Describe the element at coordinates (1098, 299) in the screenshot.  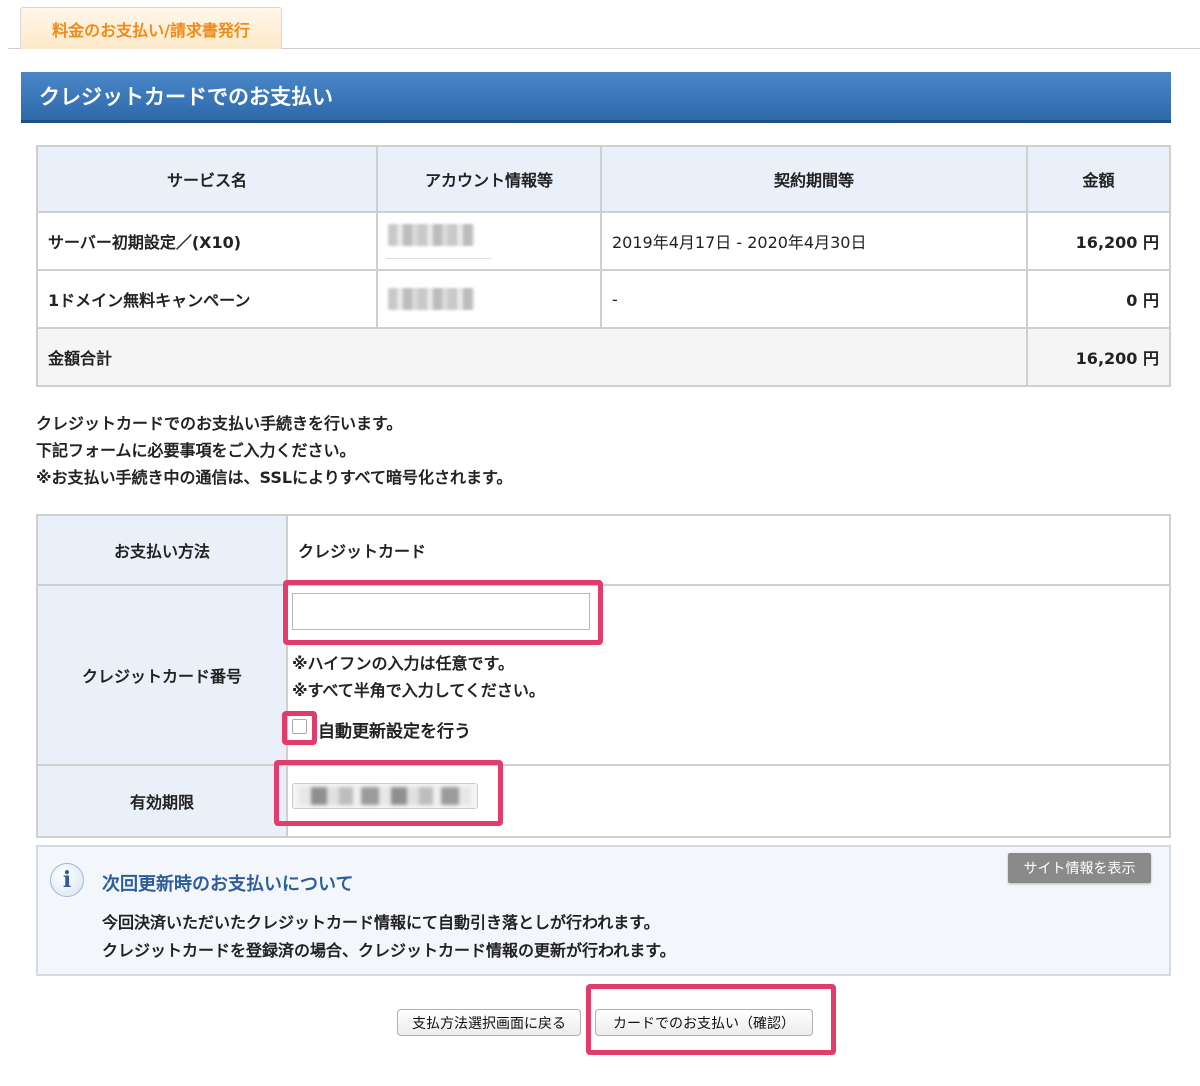
I see `amount: 0 円` at that location.